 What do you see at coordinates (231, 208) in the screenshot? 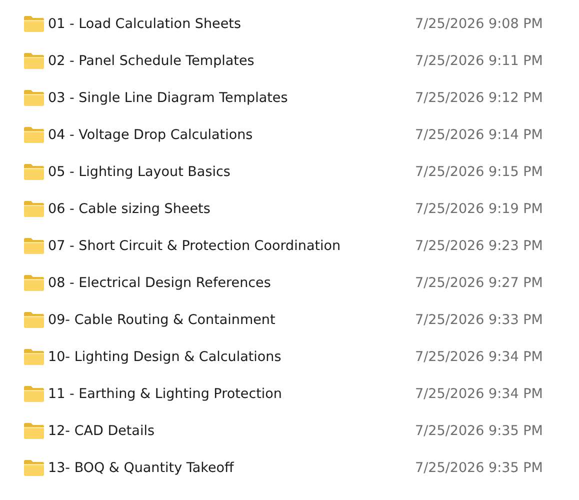
I see `folder-name: 06 - Cable sizing Sheets` at bounding box center [231, 208].